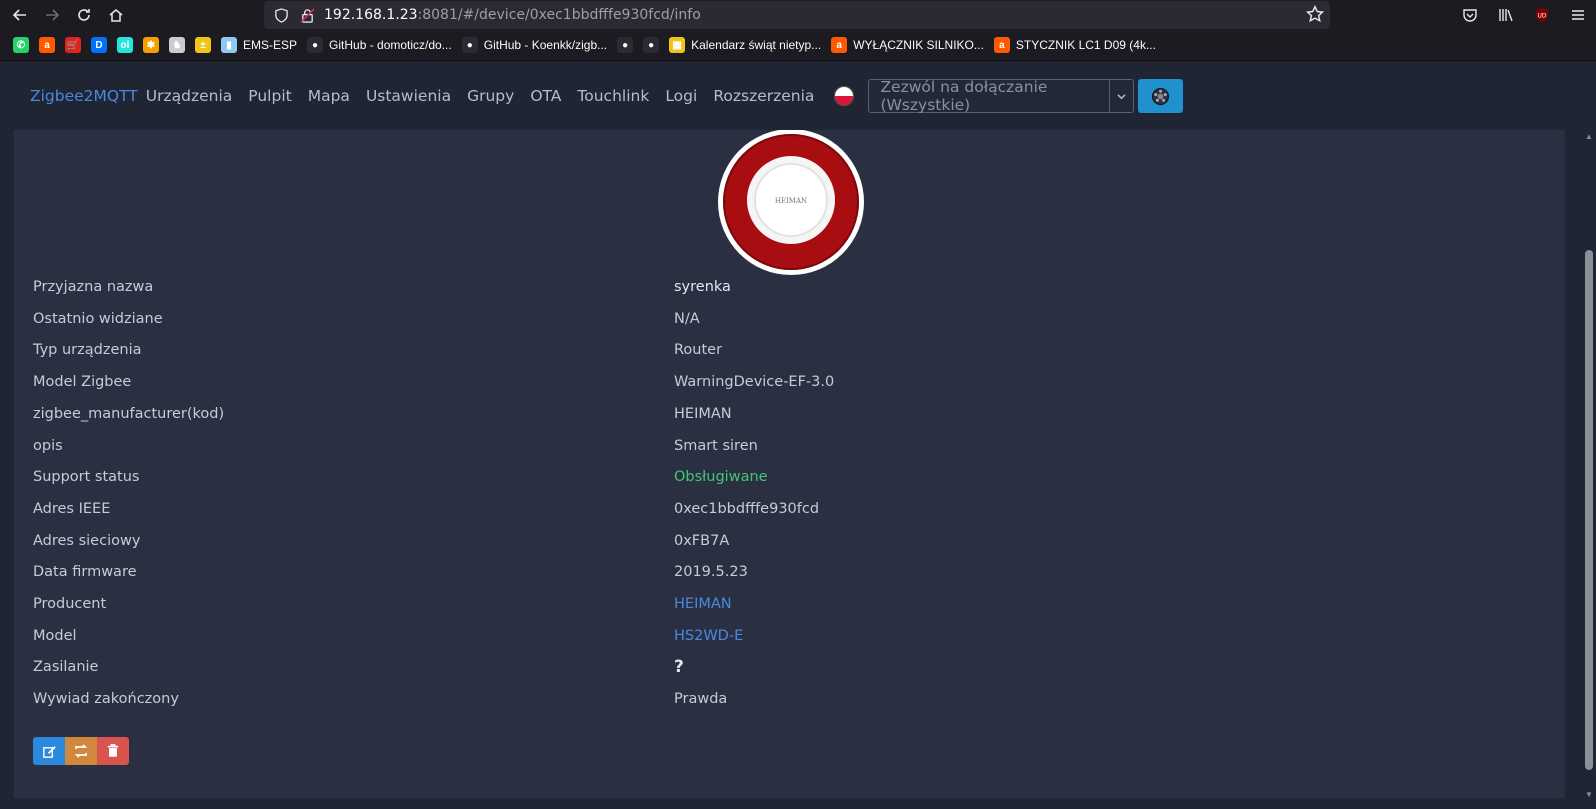 The image size is (1596, 809). I want to click on nav-link-dashboard: Pulpit, so click(269, 96).